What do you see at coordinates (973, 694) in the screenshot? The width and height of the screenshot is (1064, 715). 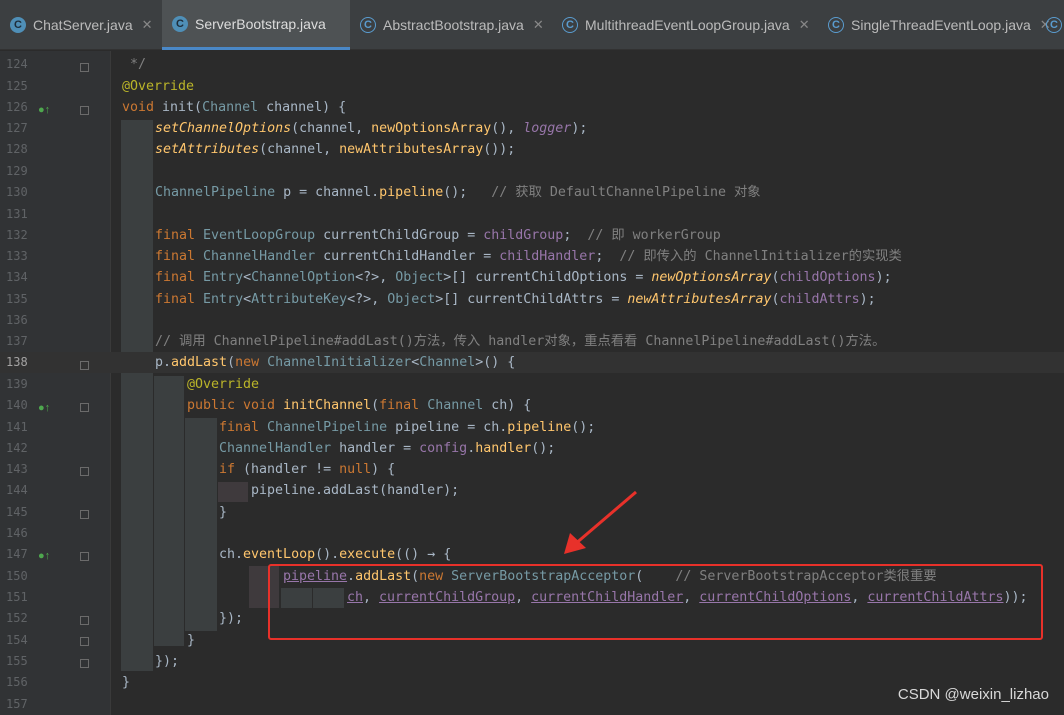 I see `watermark: CSDN @weixin_lizhao` at bounding box center [973, 694].